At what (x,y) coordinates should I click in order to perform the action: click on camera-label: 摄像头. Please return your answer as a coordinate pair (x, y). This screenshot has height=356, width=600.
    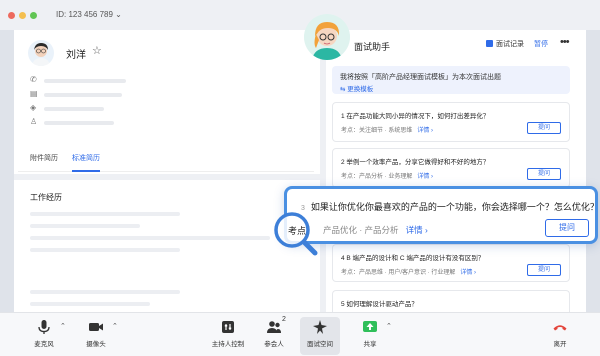
    Looking at the image, I should click on (96, 344).